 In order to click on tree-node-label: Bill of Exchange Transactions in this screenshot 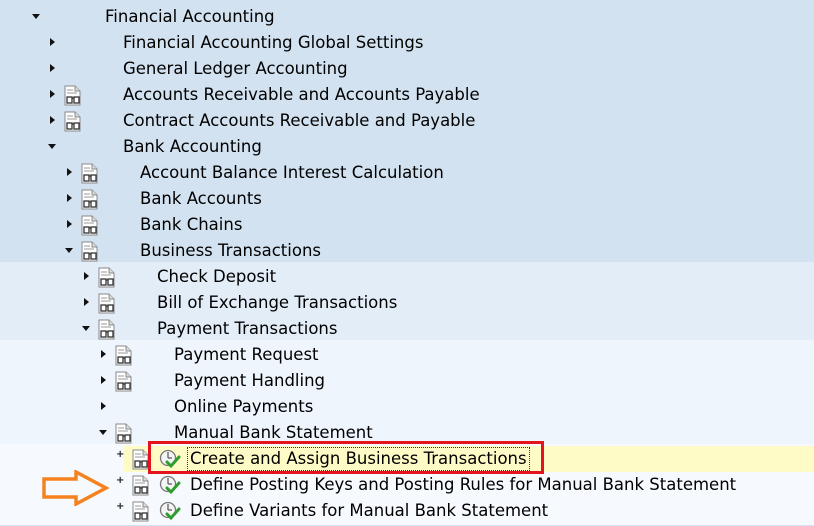, I will do `click(277, 303)`.